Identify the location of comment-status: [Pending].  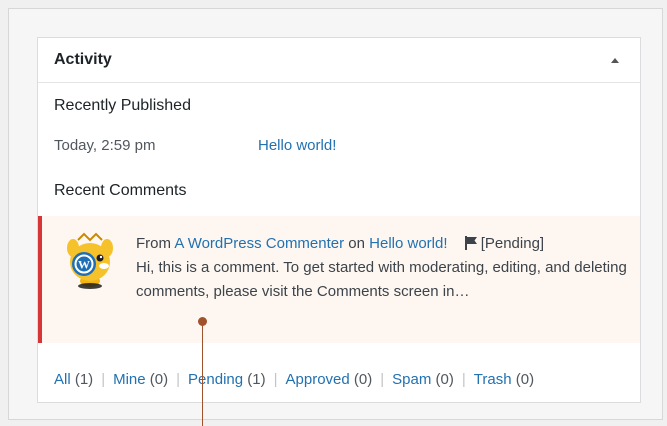
(512, 243).